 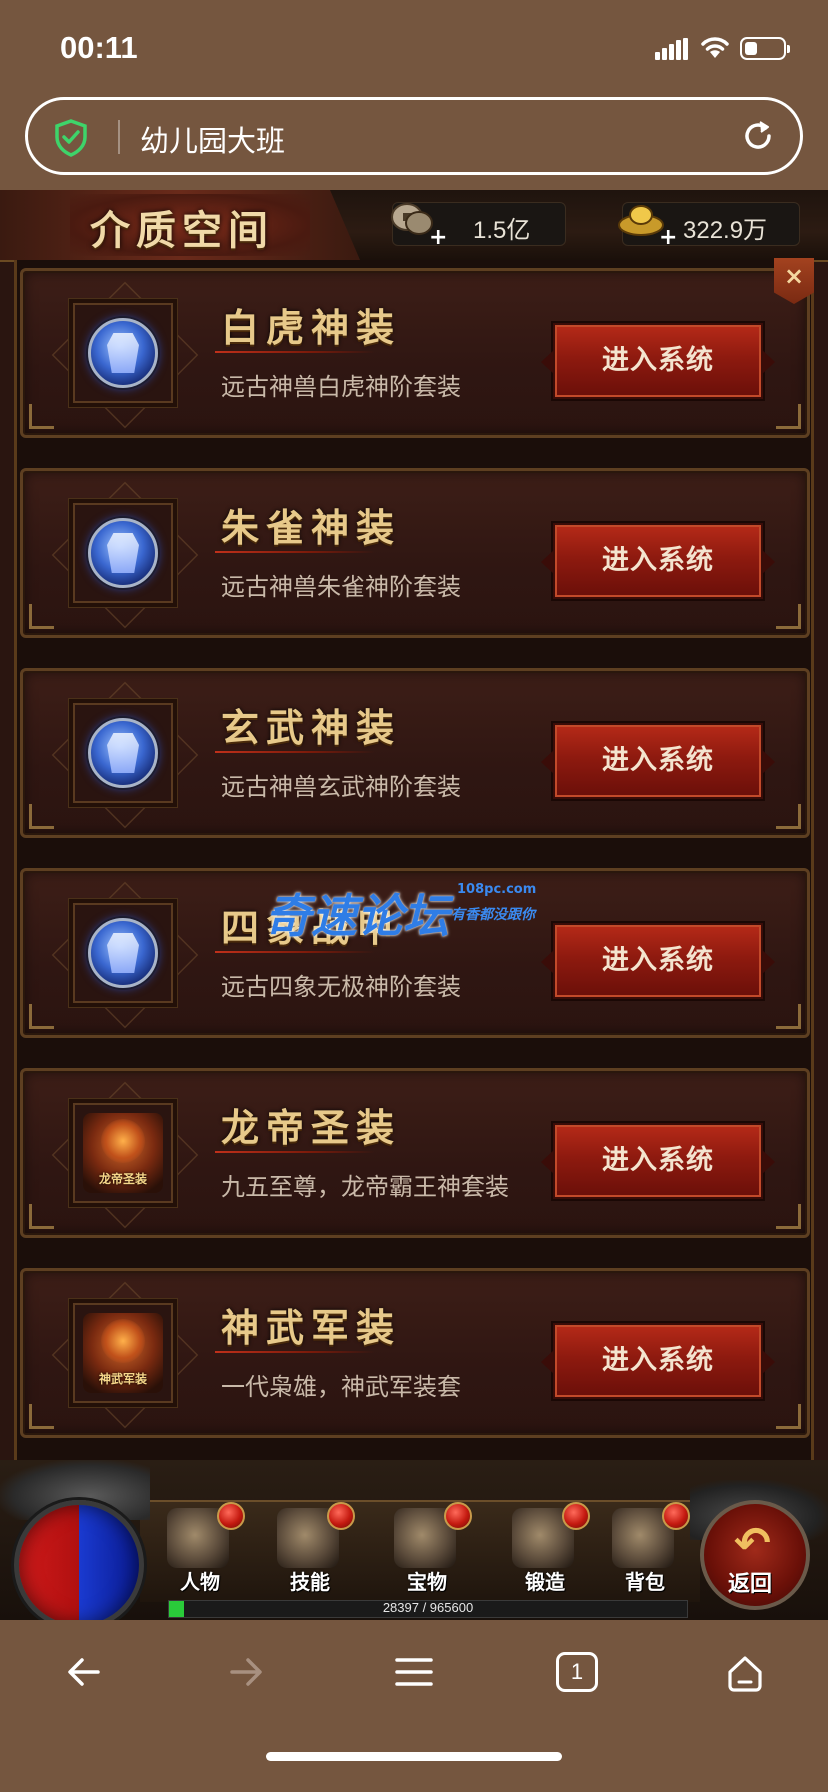 I want to click on status-time: 00:11, so click(x=99, y=47).